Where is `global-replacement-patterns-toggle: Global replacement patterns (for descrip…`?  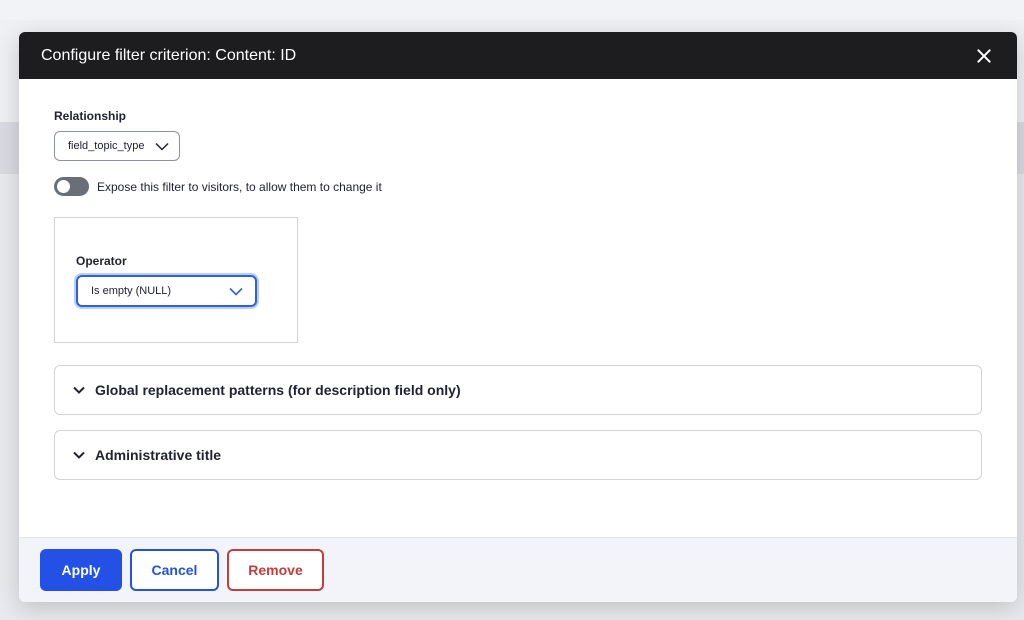
global-replacement-patterns-toggle: Global replacement patterns (for descrip… is located at coordinates (518, 390).